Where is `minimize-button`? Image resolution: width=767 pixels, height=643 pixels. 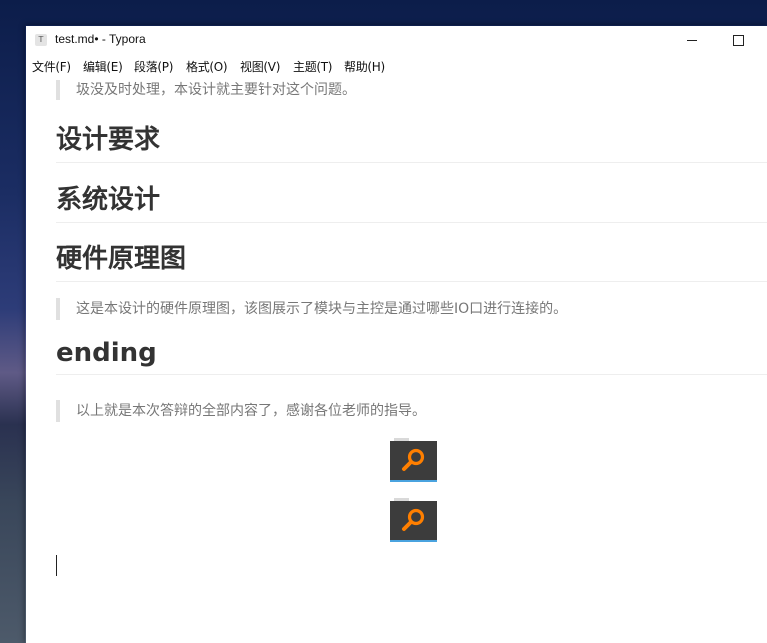
minimize-button is located at coordinates (692, 40).